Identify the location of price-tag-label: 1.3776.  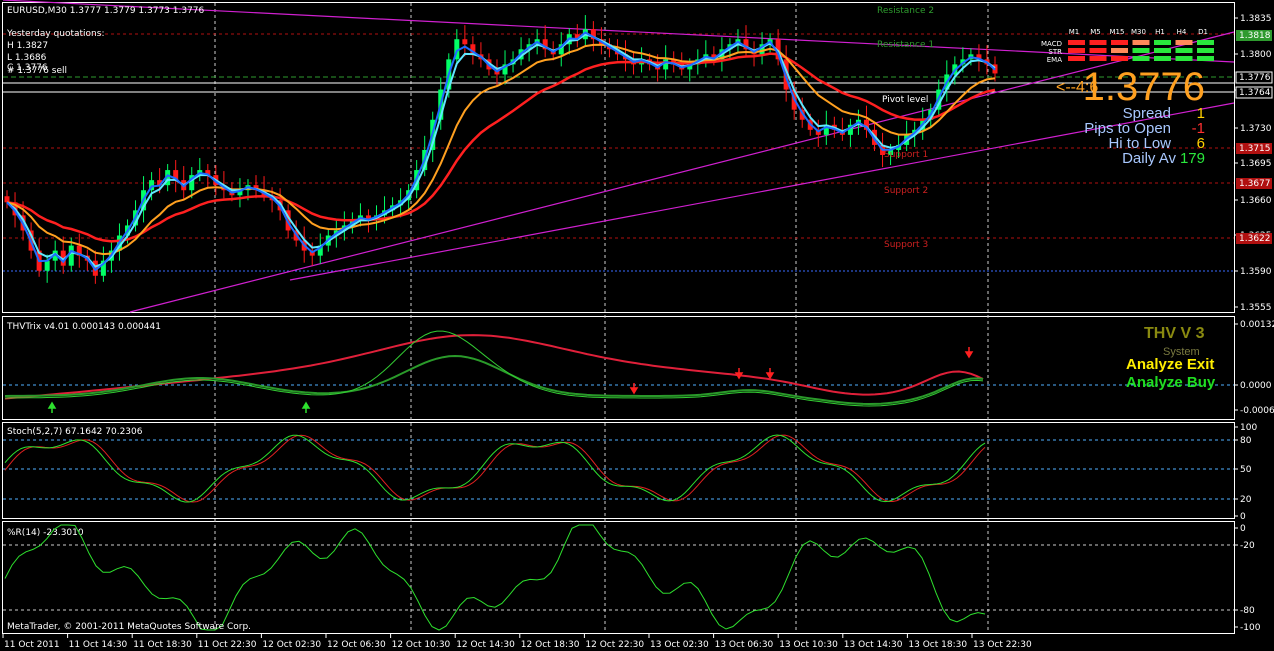
(1255, 78).